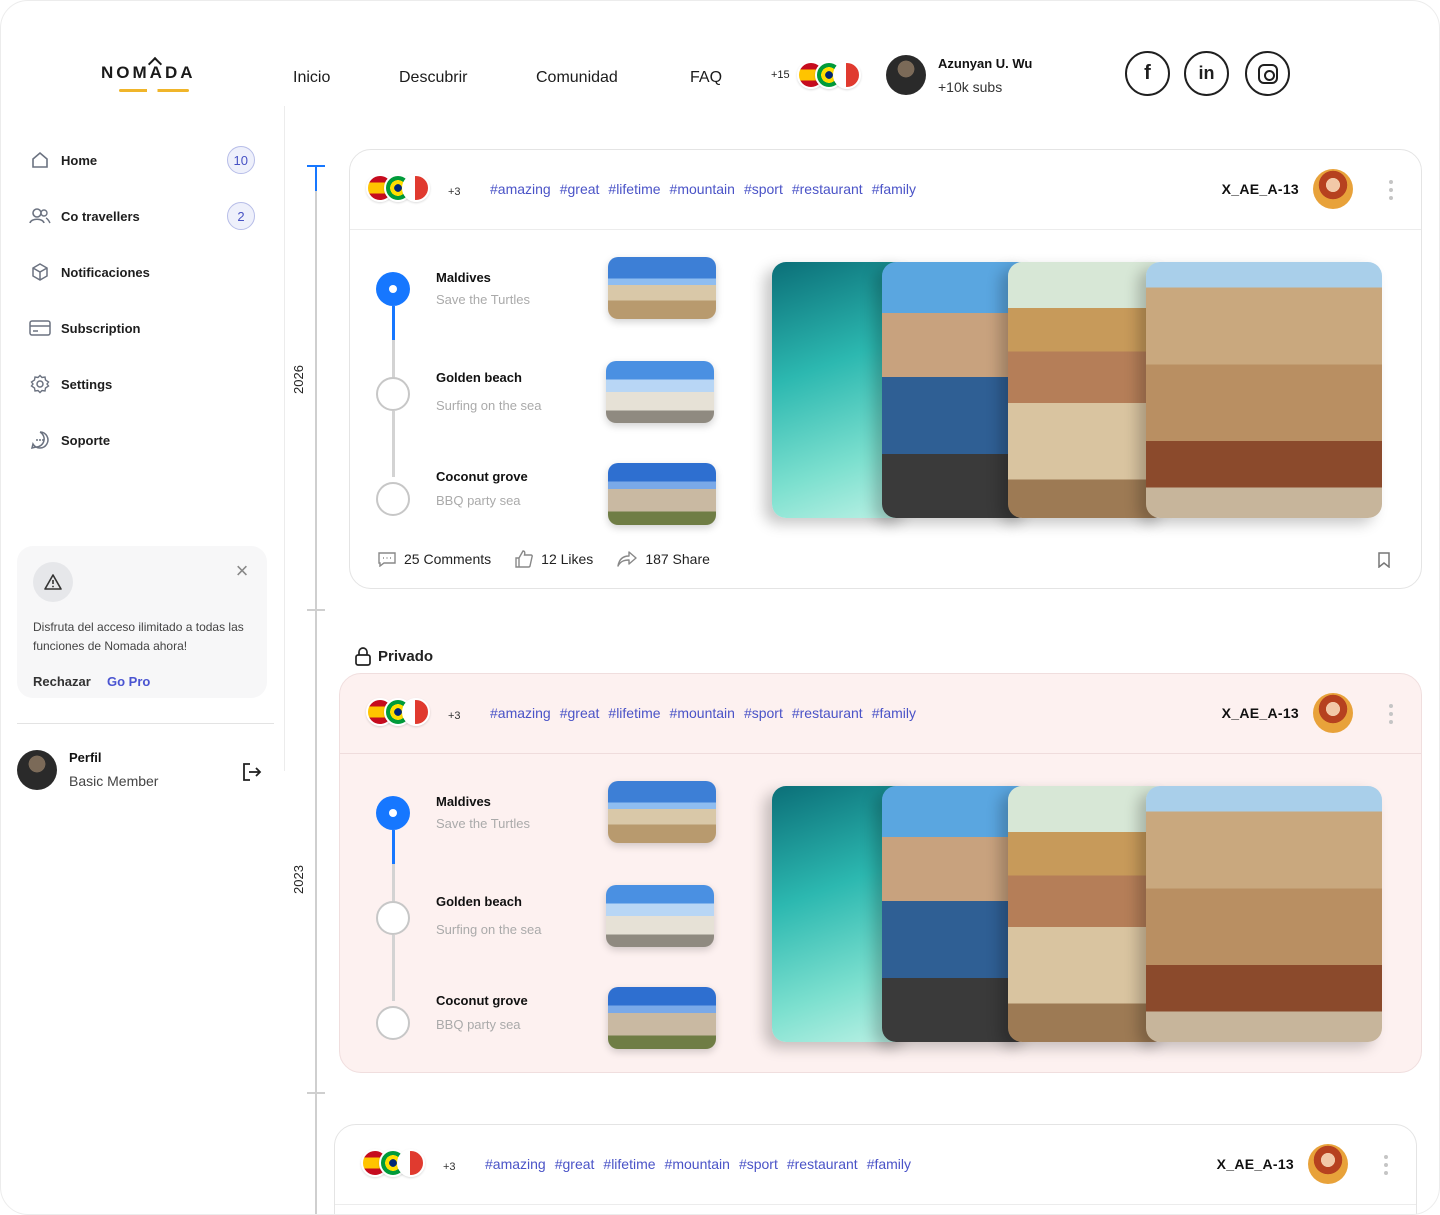 The width and height of the screenshot is (1440, 1215). What do you see at coordinates (554, 559) in the screenshot?
I see `likes-button: 12 Likes` at bounding box center [554, 559].